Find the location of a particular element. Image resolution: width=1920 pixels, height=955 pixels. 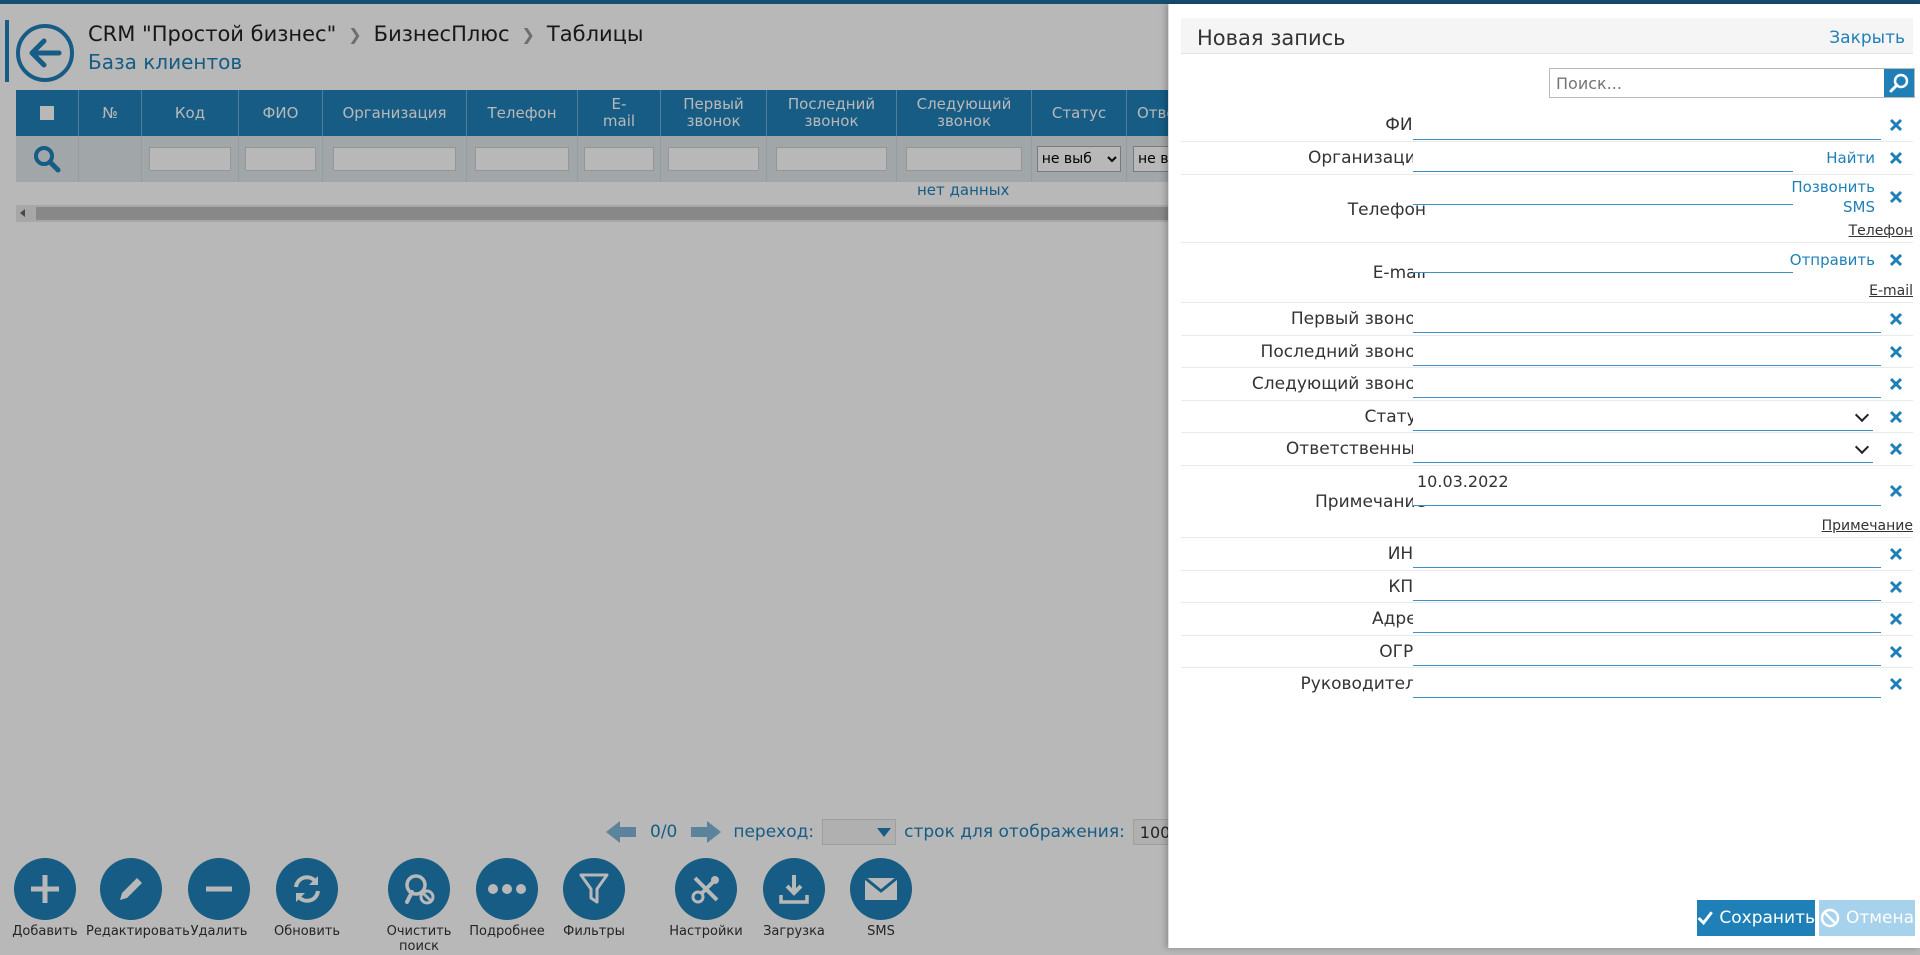

row-first-call: Первый звонок is located at coordinates (1547, 319).